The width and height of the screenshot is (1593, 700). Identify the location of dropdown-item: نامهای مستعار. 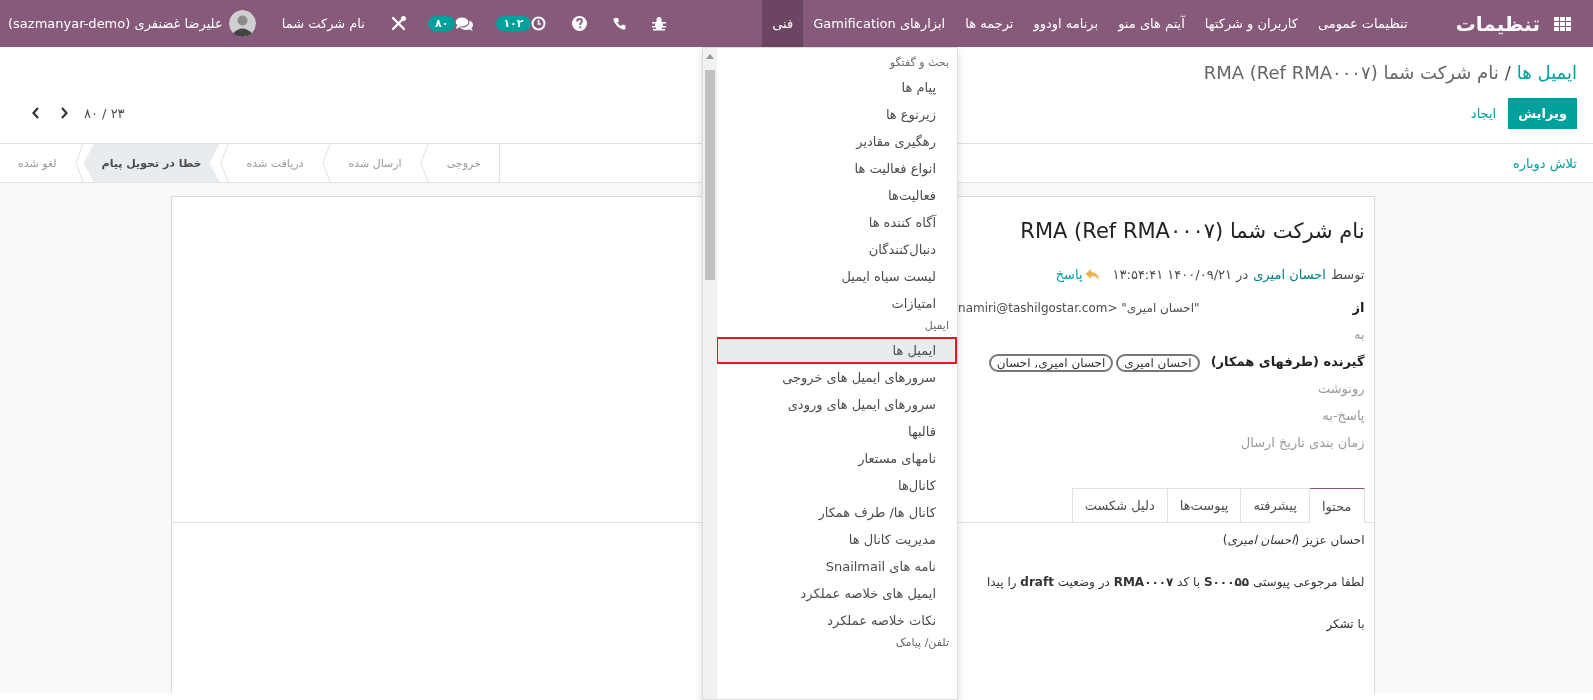
(837, 458).